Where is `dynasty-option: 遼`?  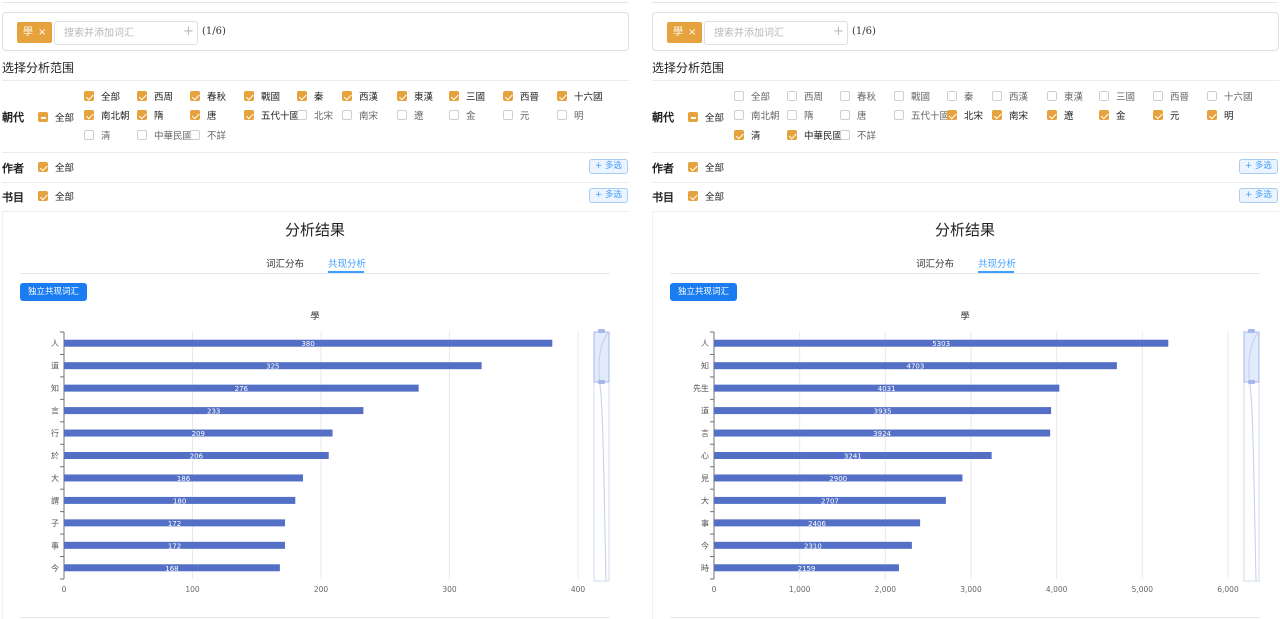
dynasty-option: 遼 is located at coordinates (1060, 115).